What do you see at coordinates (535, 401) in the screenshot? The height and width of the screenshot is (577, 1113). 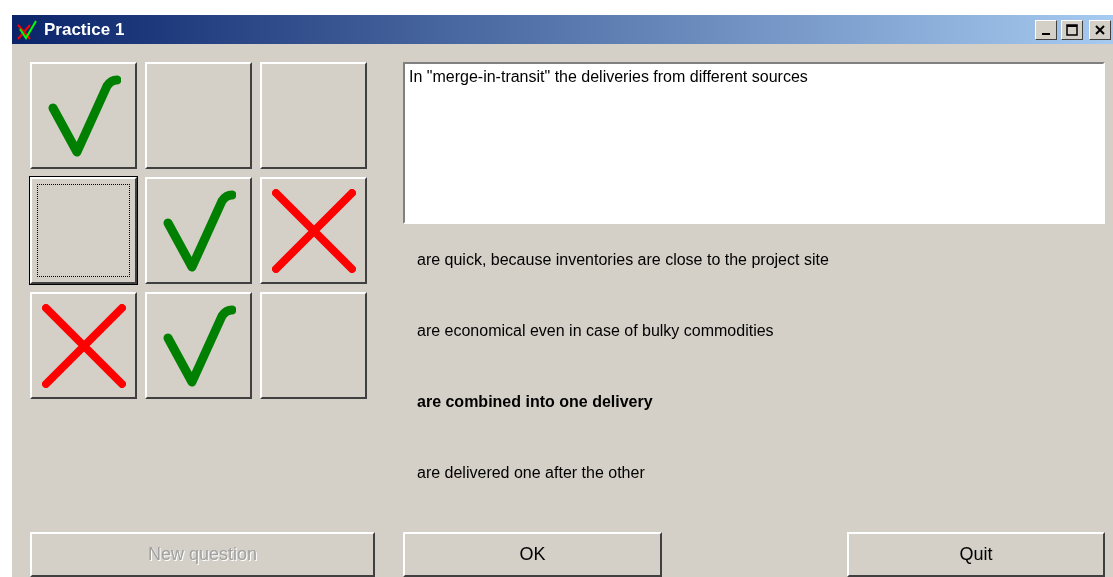 I see `answer-option: are combined into one delivery` at bounding box center [535, 401].